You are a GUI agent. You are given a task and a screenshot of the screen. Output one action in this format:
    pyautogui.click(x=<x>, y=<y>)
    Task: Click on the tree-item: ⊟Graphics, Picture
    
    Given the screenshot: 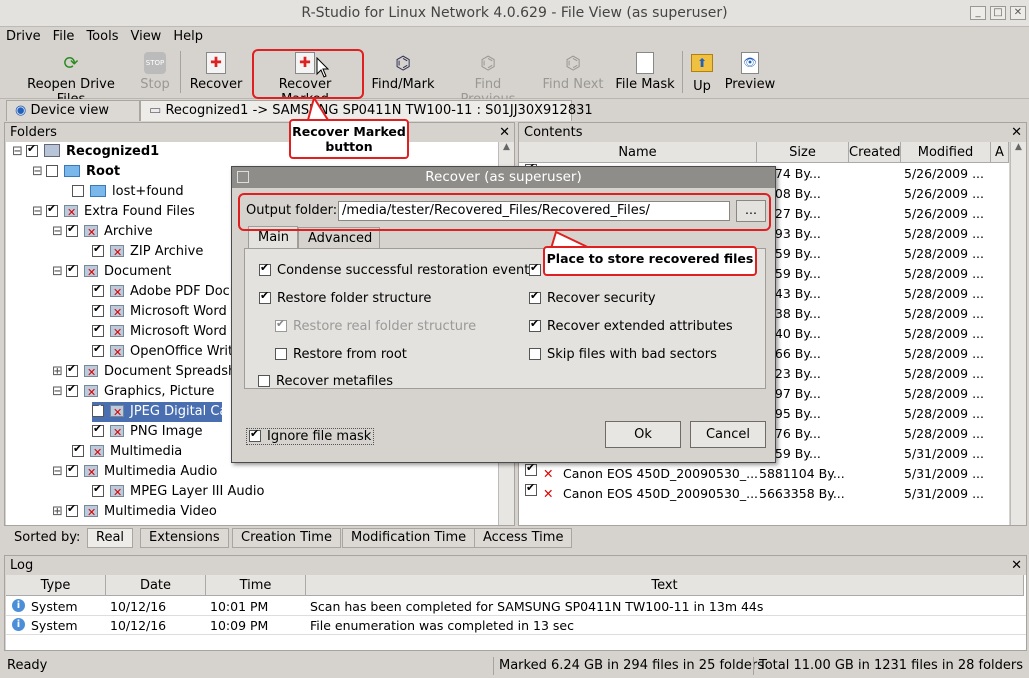 What is the action you would take?
    pyautogui.click(x=133, y=392)
    